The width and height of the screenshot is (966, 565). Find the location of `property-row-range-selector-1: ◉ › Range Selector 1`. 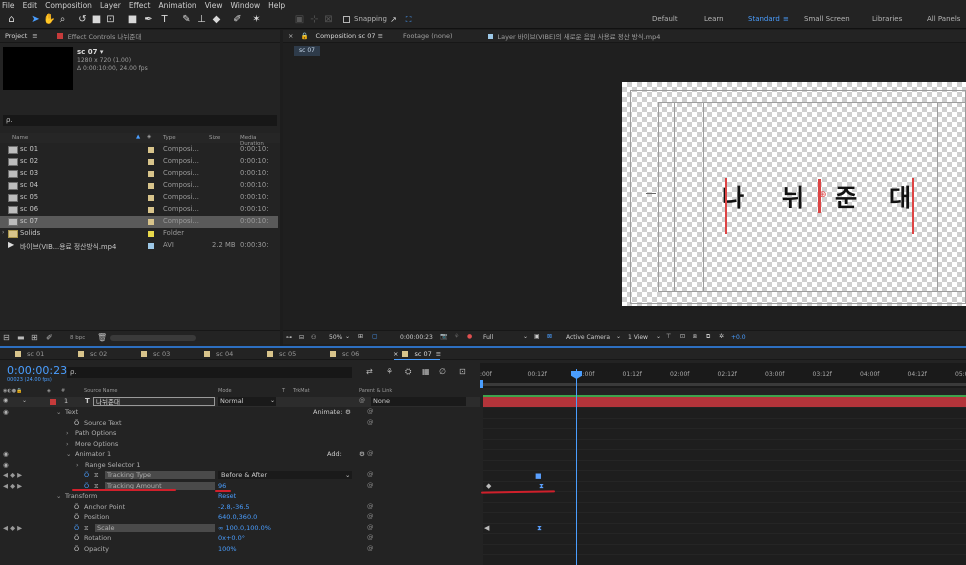

property-row-range-selector-1: ◉ › Range Selector 1 is located at coordinates (240, 466).